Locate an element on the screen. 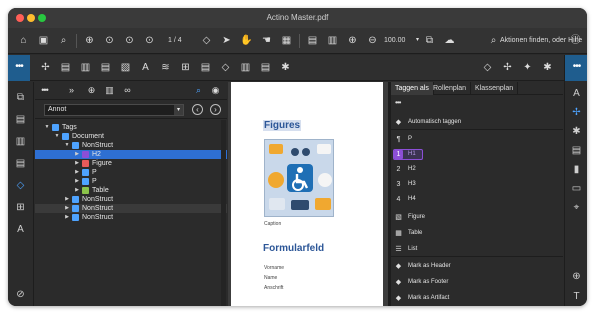 The height and width of the screenshot is (314, 595). auto-tag-button: ◆ Automatisch taggen is located at coordinates (477, 122).